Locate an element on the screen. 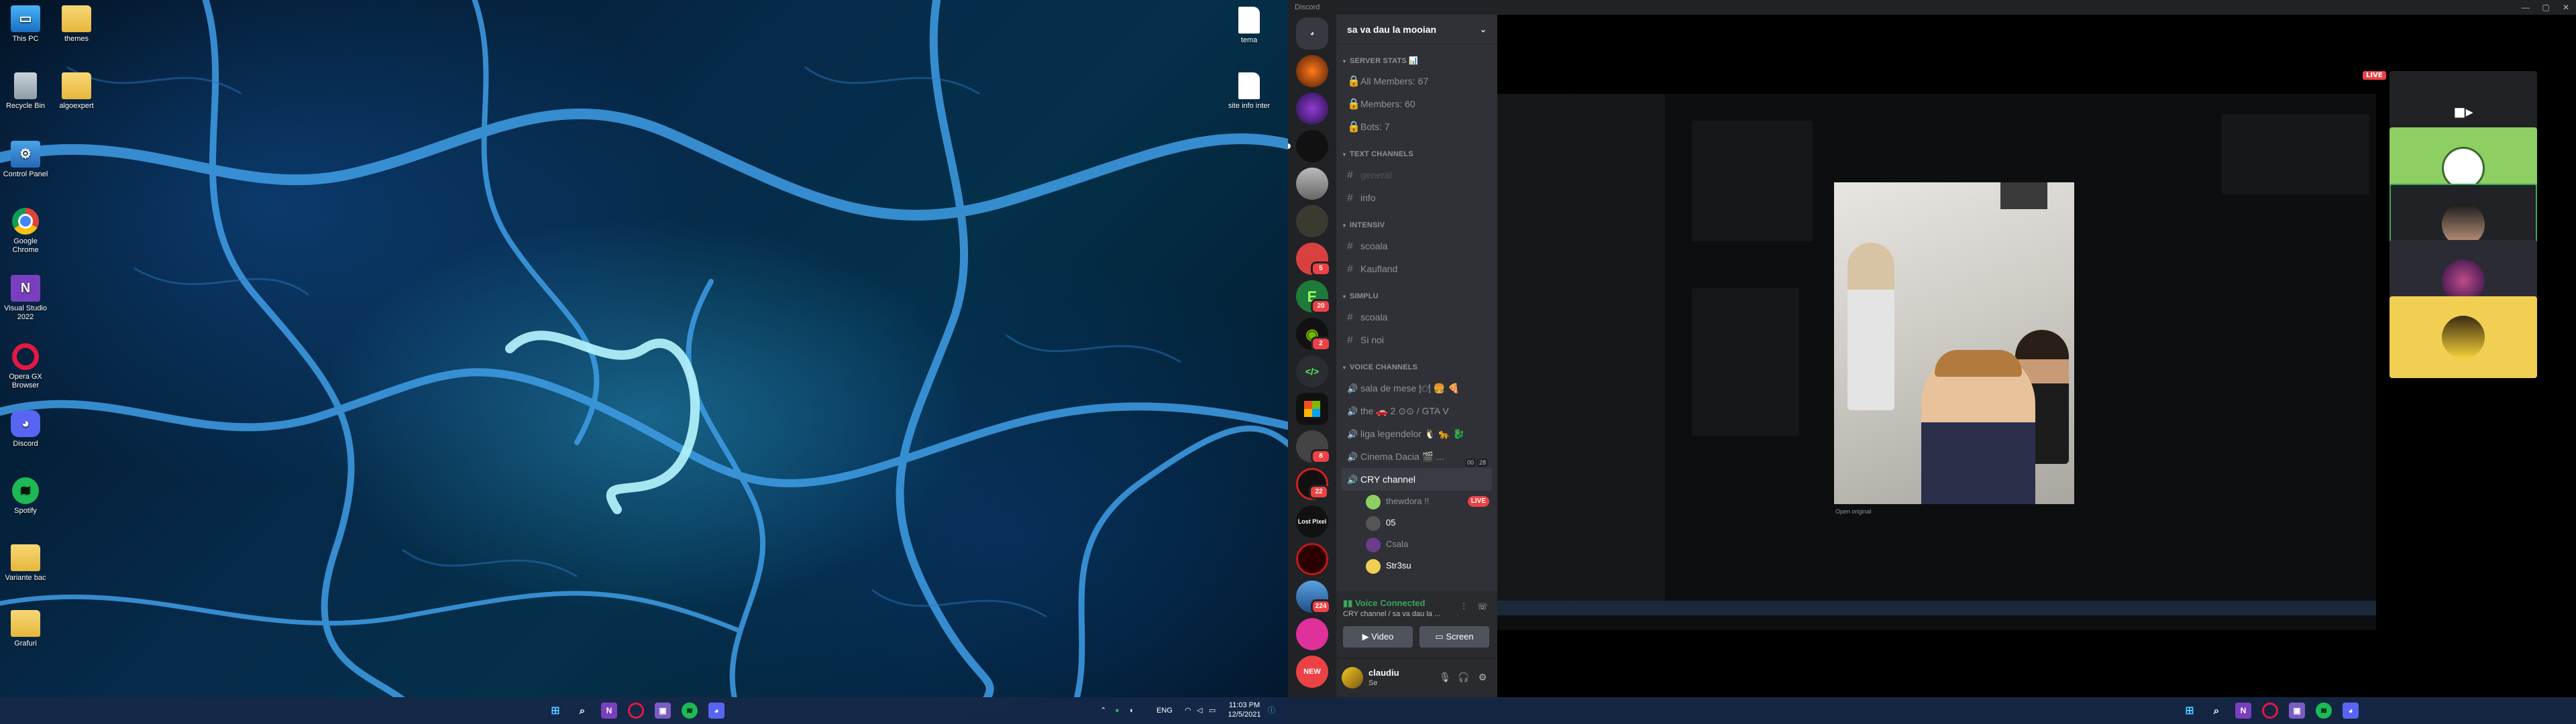 The image size is (2576, 724). desktop-icon-opera-gx: Opera GX Browser is located at coordinates (25, 366).